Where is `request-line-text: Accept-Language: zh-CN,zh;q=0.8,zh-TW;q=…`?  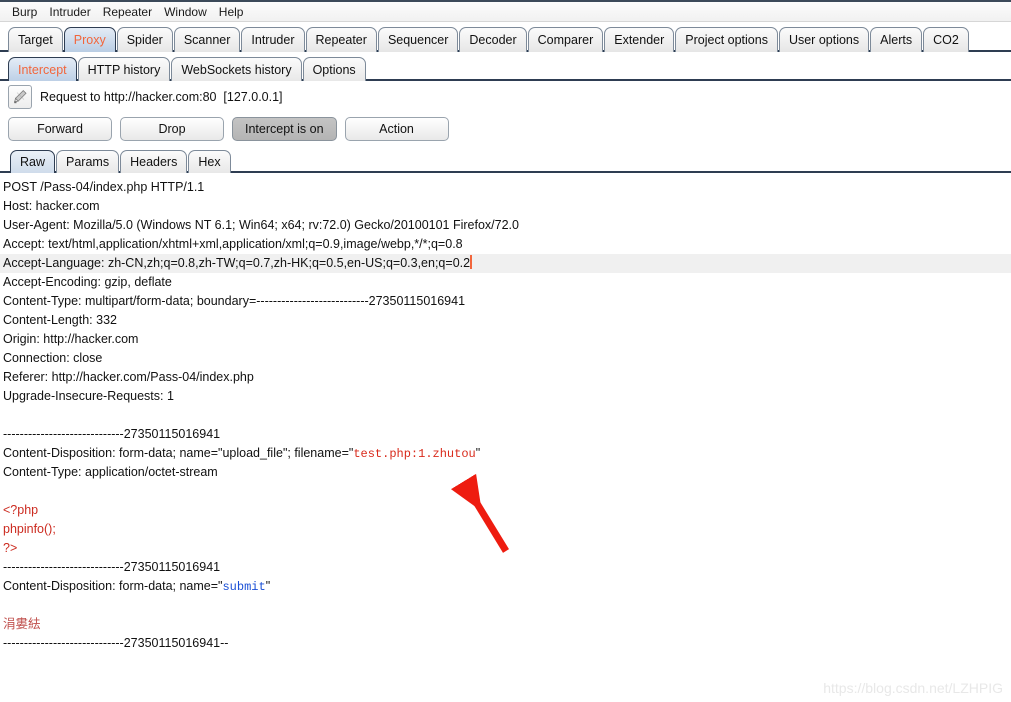
request-line-text: Accept-Language: zh-CN,zh;q=0.8,zh-TW;q=… is located at coordinates (237, 263).